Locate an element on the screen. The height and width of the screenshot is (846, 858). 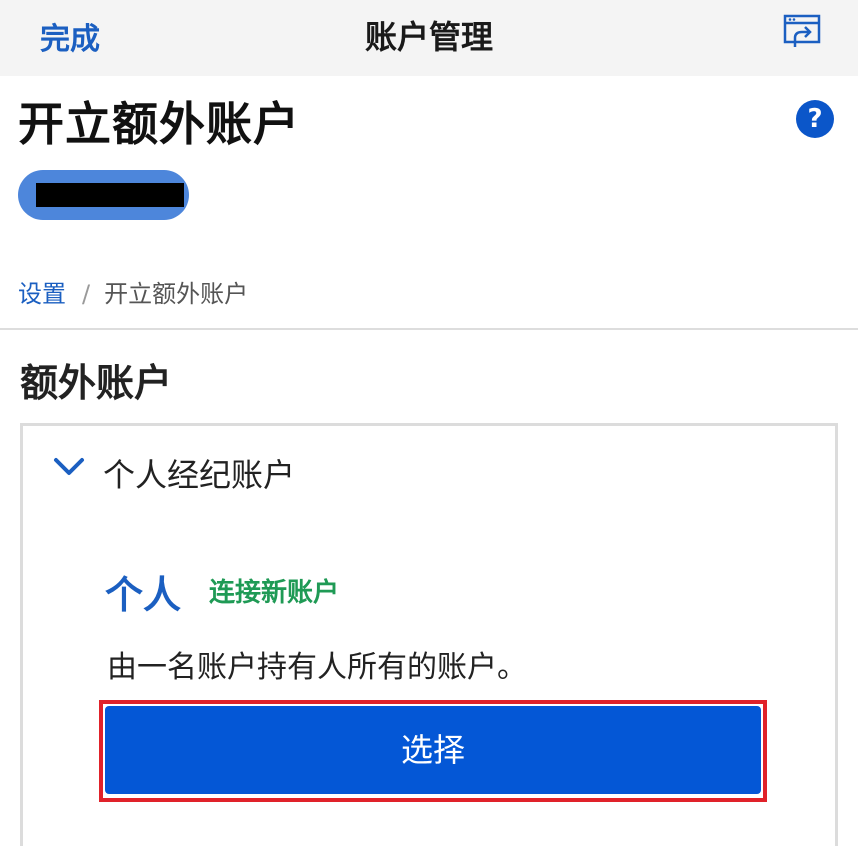
breadcrumb: 设置 / 开立额外账户 is located at coordinates (133, 291).